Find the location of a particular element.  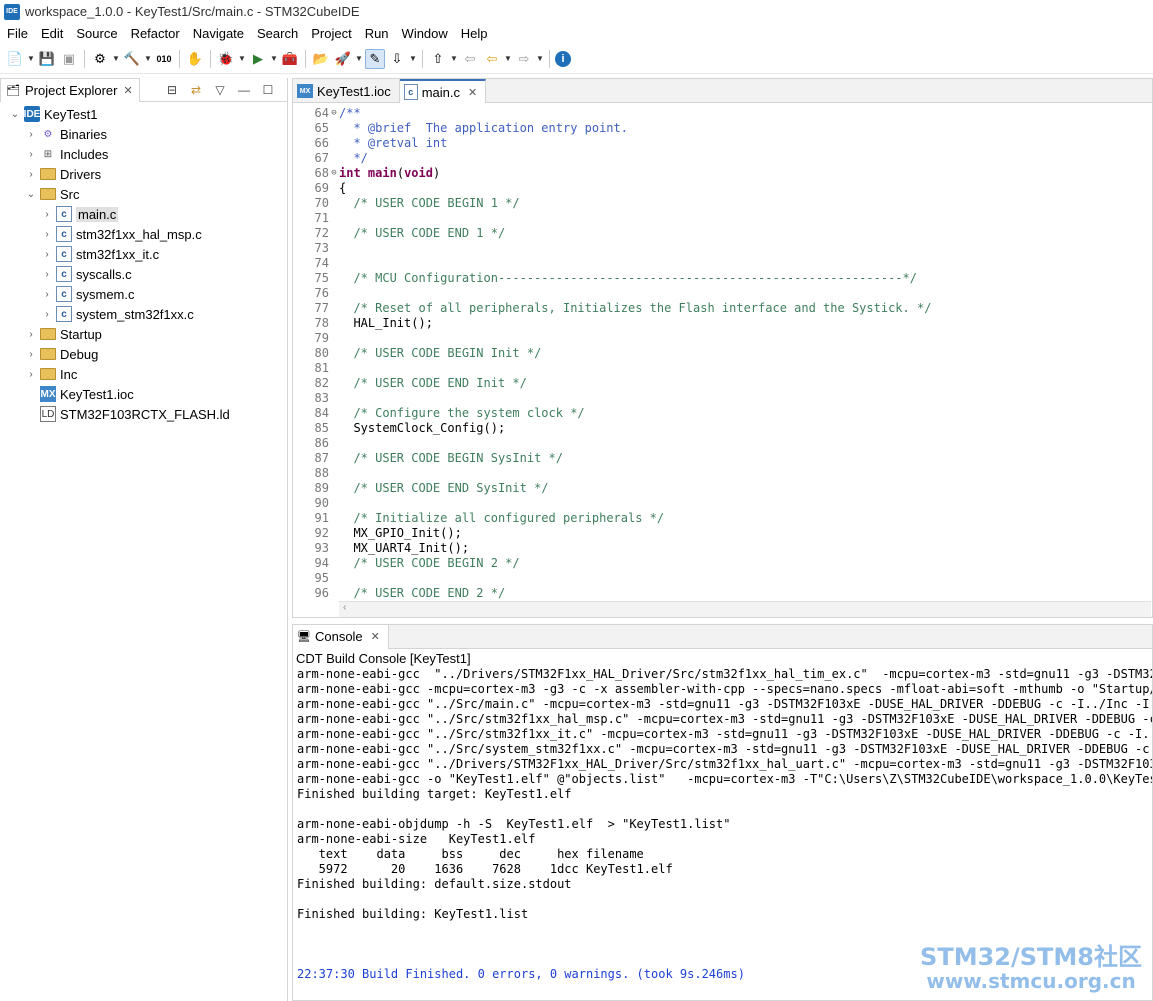

tree-item: › c sysmem.c is located at coordinates (143, 294).